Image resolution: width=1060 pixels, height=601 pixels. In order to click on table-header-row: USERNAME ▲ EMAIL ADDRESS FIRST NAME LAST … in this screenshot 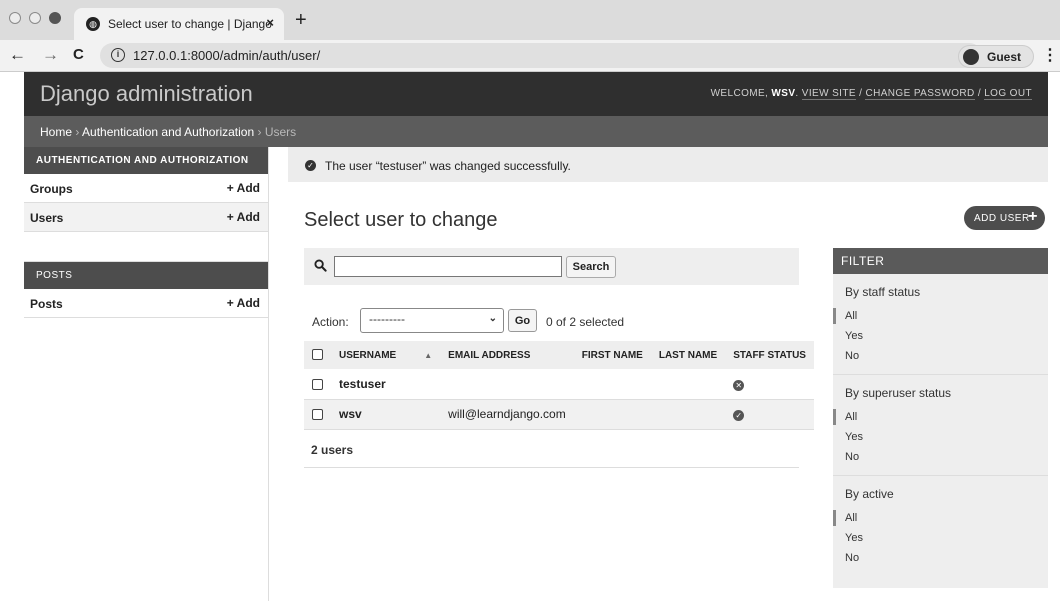, I will do `click(559, 355)`.